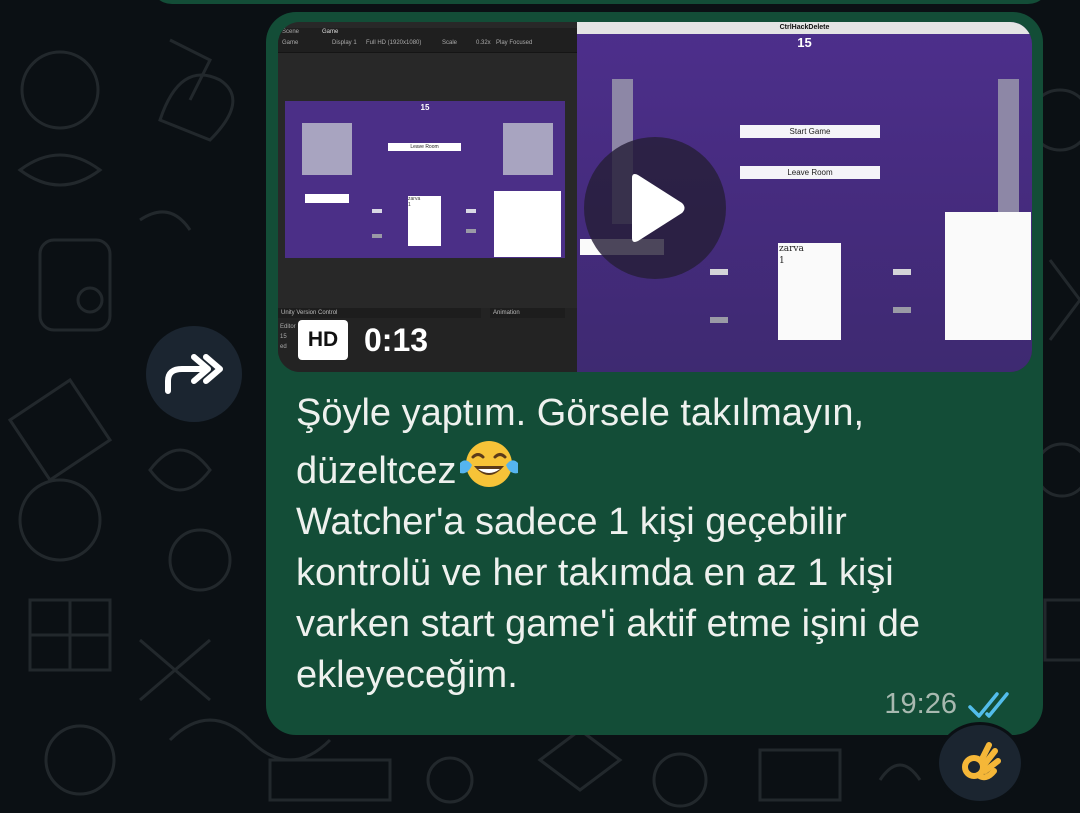 The image size is (1080, 813). Describe the element at coordinates (424, 221) in the screenshot. I see `preview-player-list: zarva 1` at that location.